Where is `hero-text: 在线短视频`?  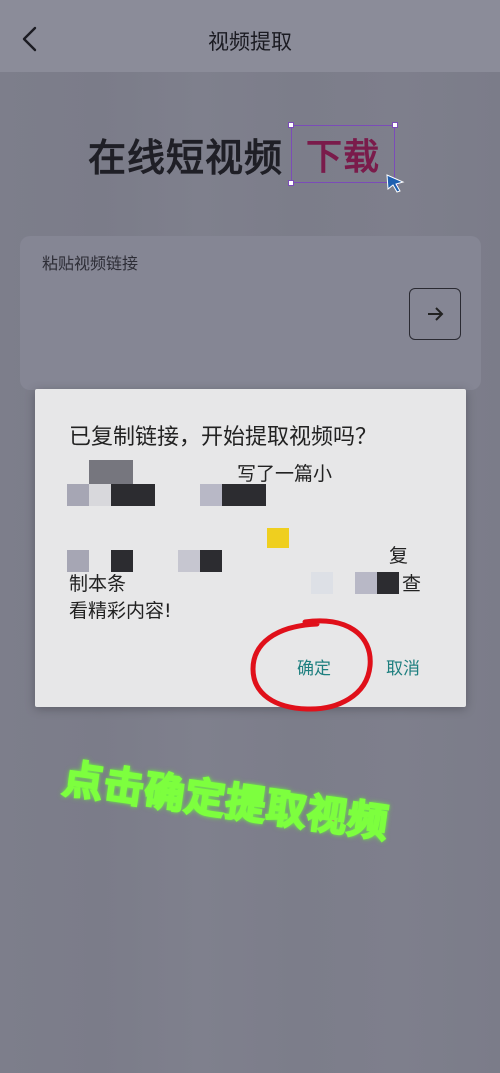 hero-text: 在线短视频 is located at coordinates (186, 157).